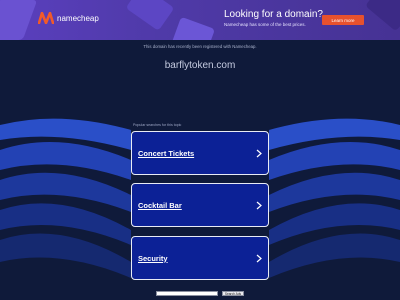  Describe the element at coordinates (160, 205) in the screenshot. I see `link-label: Cocktail Bar` at that location.